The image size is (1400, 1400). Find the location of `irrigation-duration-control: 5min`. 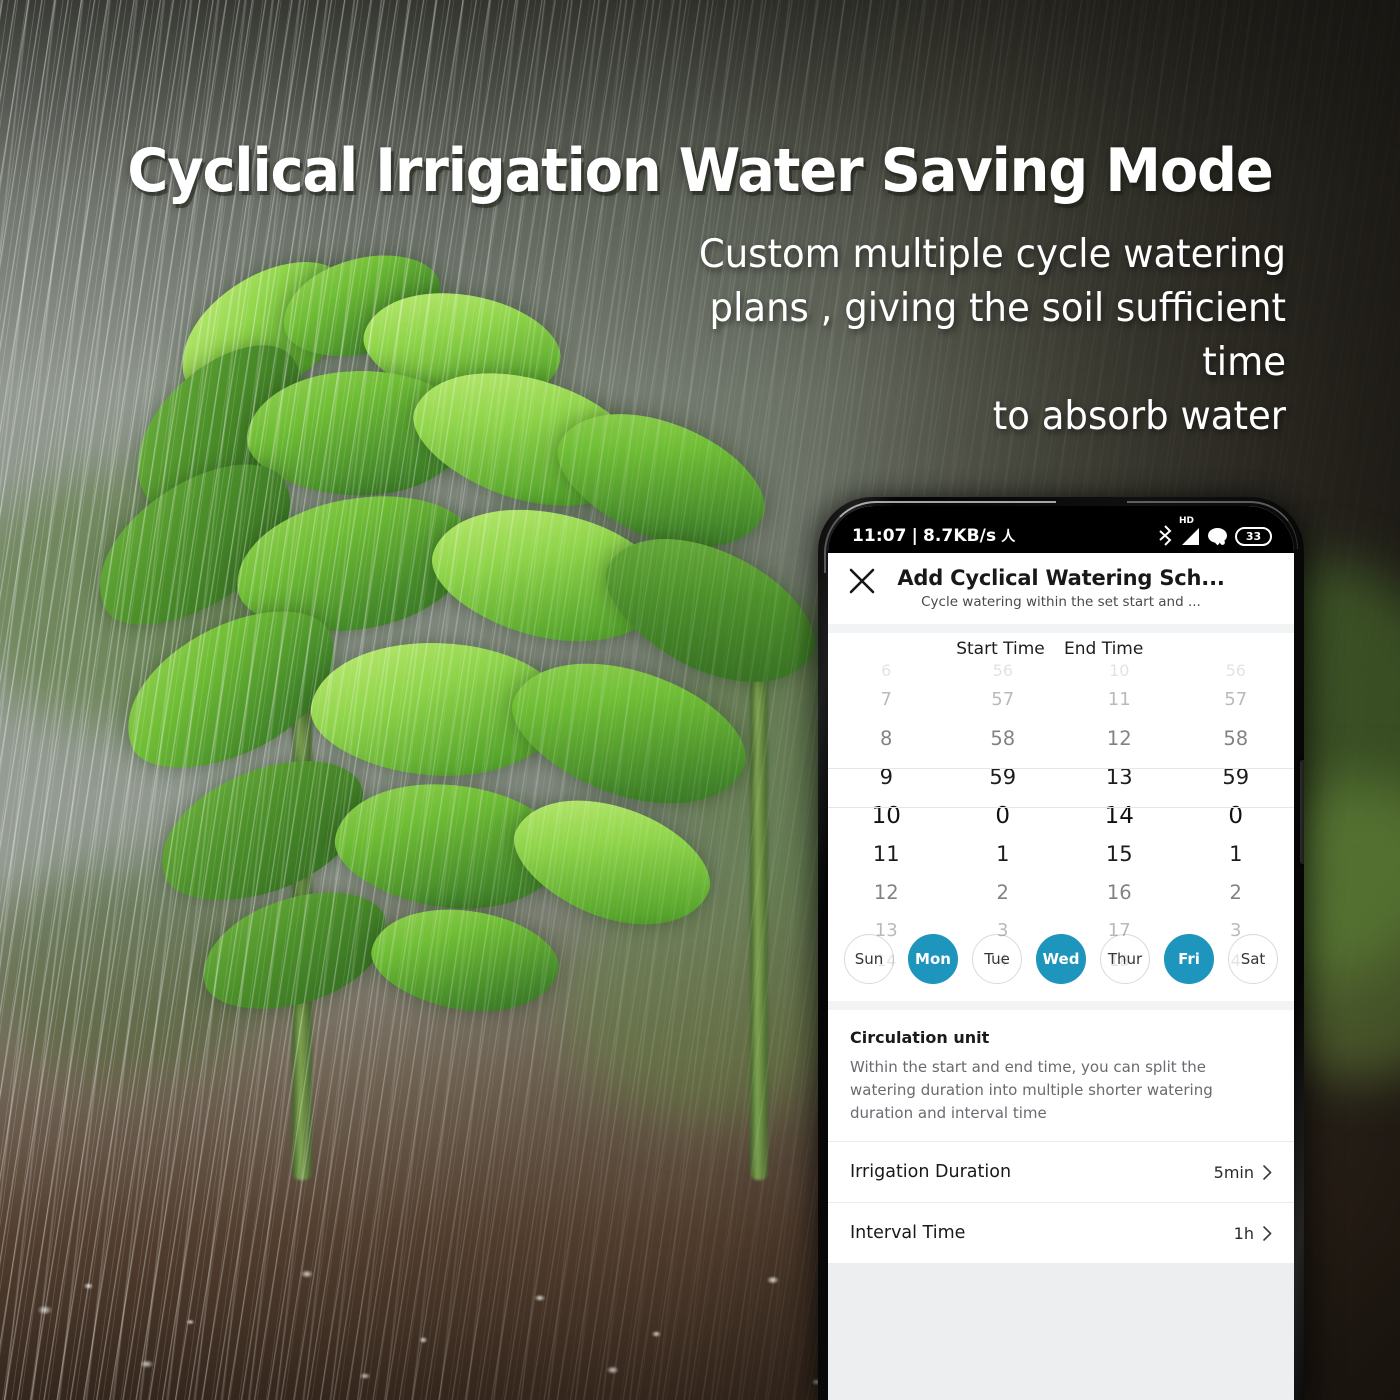

irrigation-duration-control: 5min is located at coordinates (1243, 1172).